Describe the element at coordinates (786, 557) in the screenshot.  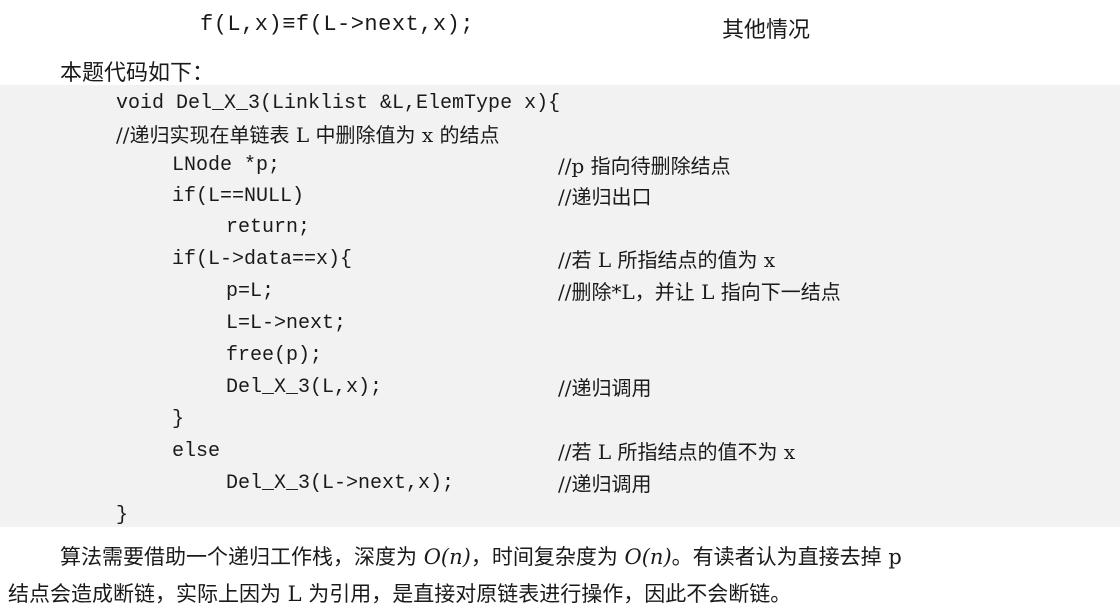
I see `paragraph-text: 。有读者认为直接去掉 p` at that location.